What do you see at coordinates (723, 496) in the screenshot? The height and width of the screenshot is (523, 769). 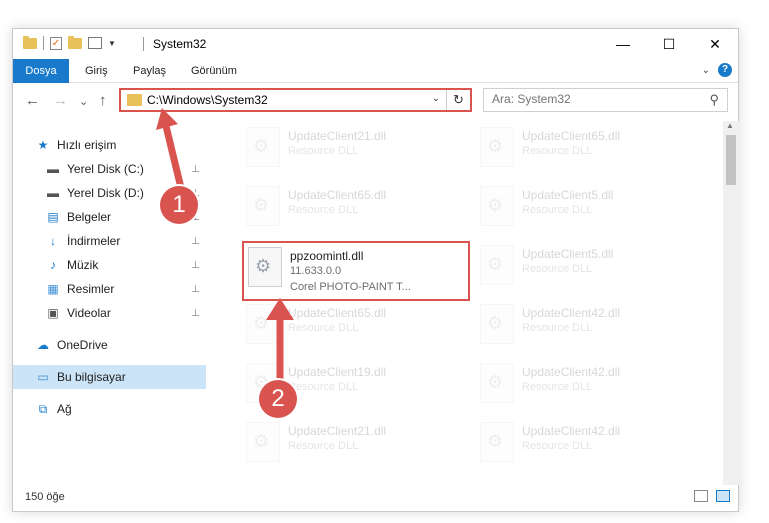 I see `tiles-view-icon` at bounding box center [723, 496].